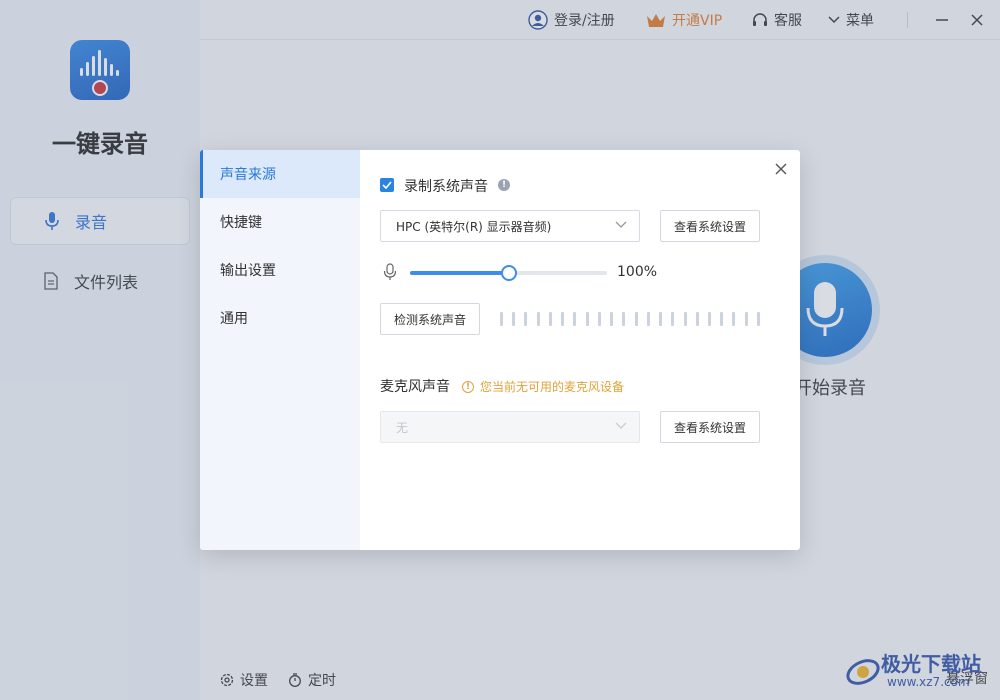 Image resolution: width=1000 pixels, height=700 pixels. I want to click on checkmark-icon, so click(387, 185).